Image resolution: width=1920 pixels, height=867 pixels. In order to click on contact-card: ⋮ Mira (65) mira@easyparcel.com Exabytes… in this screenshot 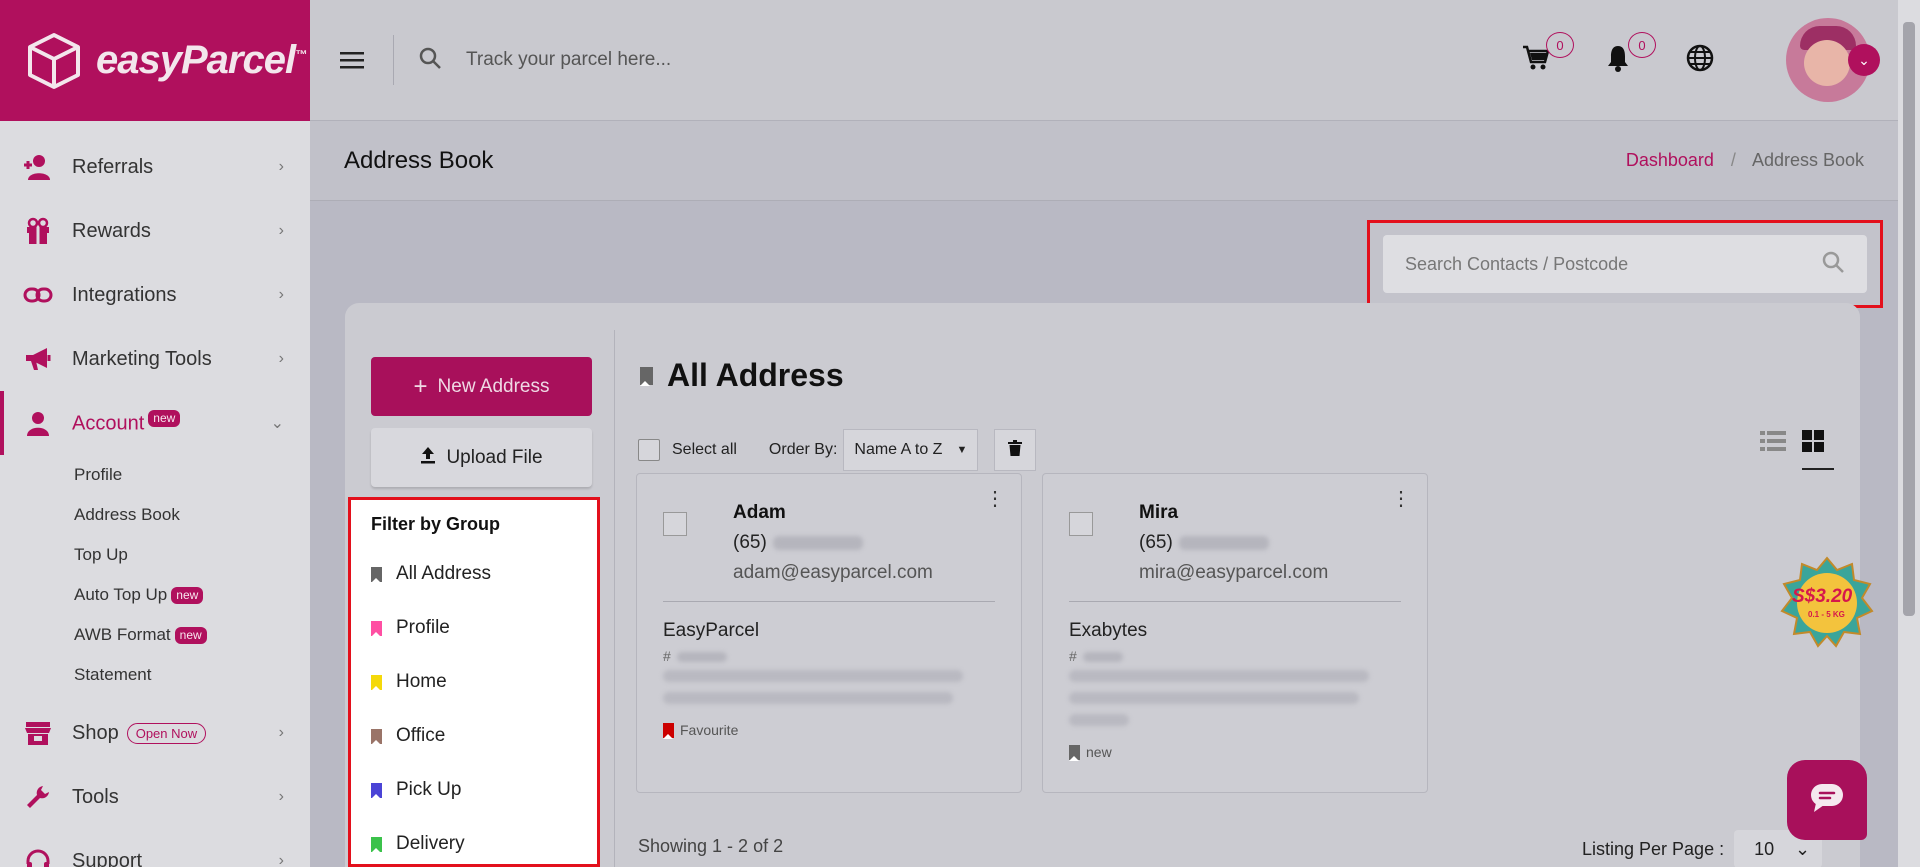, I will do `click(1235, 633)`.